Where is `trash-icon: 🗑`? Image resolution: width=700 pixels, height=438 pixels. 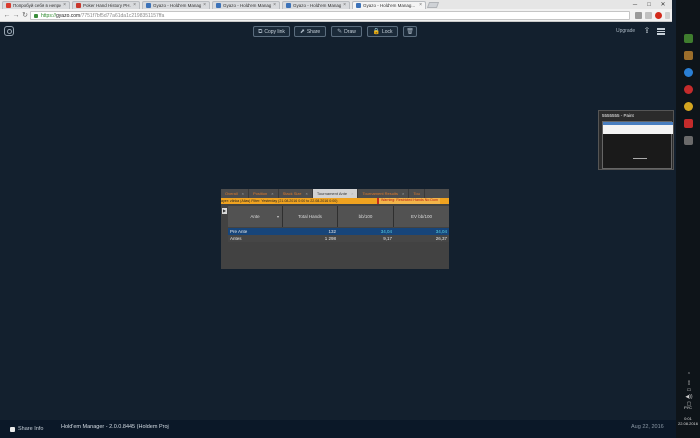 trash-icon: 🗑 is located at coordinates (410, 31).